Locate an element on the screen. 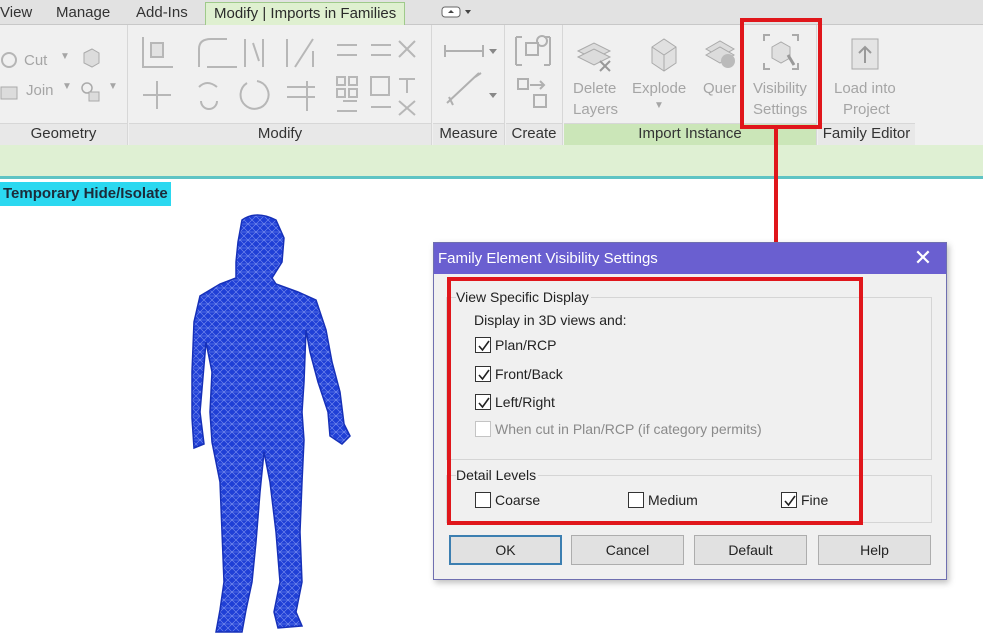  split-face-icon is located at coordinates (92, 92).